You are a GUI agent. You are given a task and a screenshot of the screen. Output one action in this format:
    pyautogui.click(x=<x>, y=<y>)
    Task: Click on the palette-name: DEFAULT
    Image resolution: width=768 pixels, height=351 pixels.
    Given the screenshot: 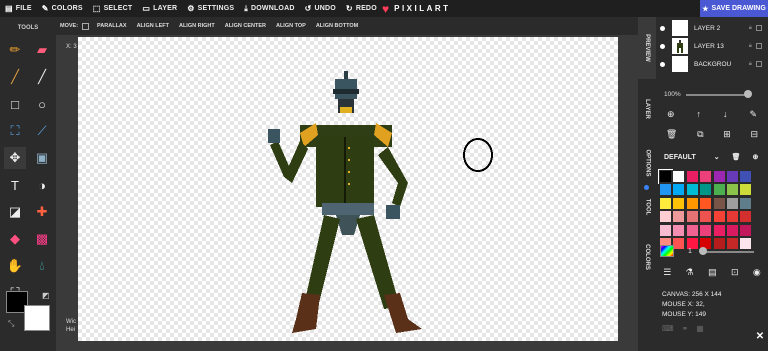 What is the action you would take?
    pyautogui.click(x=680, y=157)
    